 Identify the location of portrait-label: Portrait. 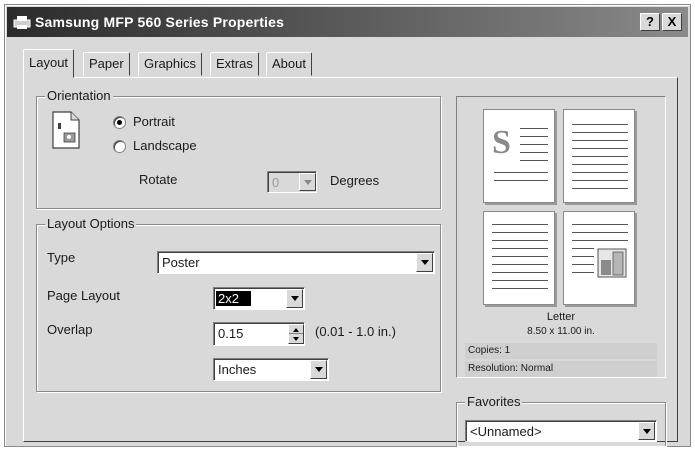
(154, 121).